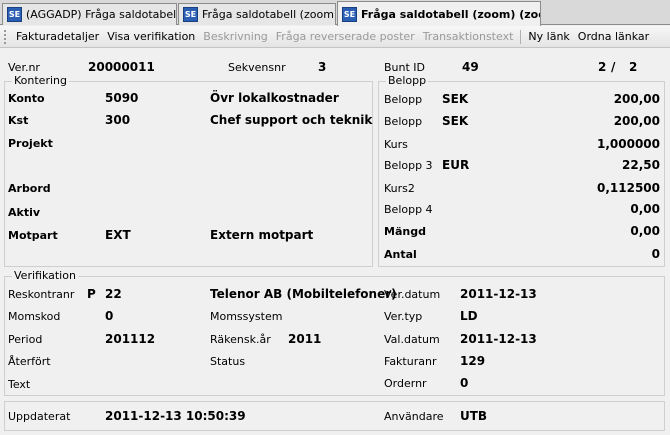 The image size is (670, 435). Describe the element at coordinates (274, 98) in the screenshot. I see `konto-description: Övr lokalkostnader` at that location.